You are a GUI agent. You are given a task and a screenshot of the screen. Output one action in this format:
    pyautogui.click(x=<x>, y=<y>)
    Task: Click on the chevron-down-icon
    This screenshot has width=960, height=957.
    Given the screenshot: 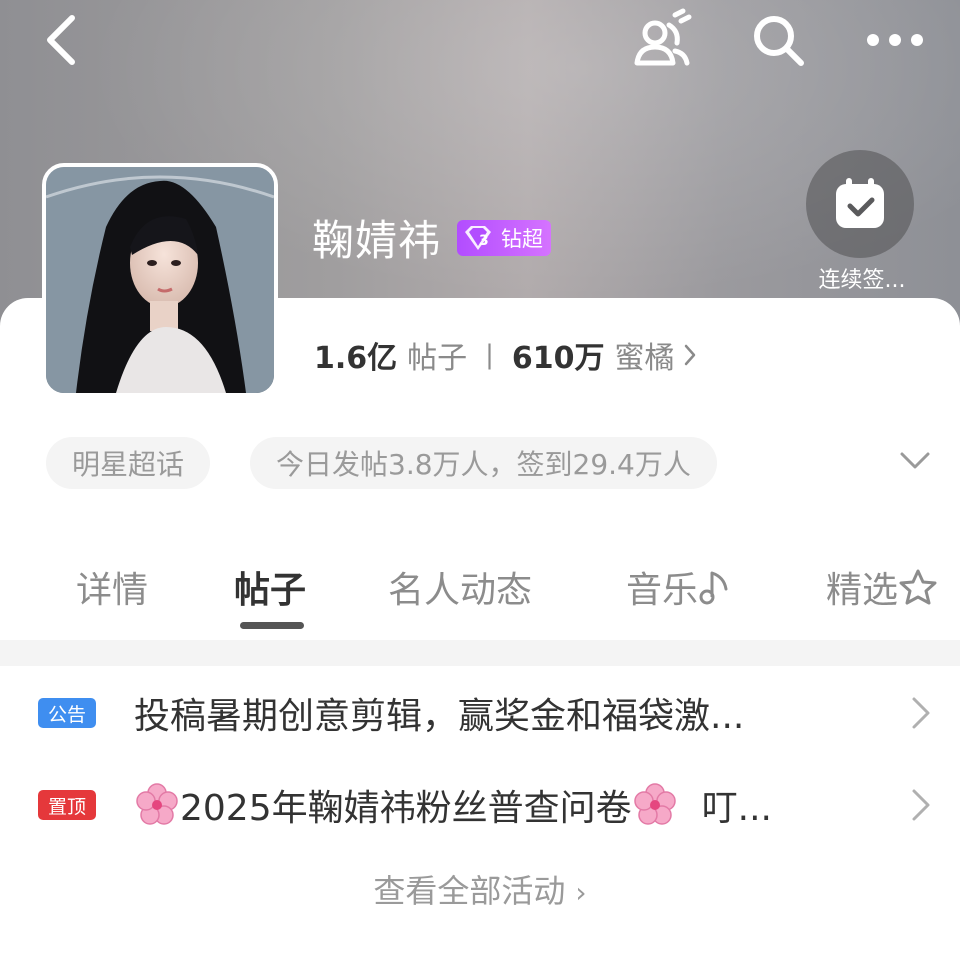 What is the action you would take?
    pyautogui.click(x=915, y=460)
    